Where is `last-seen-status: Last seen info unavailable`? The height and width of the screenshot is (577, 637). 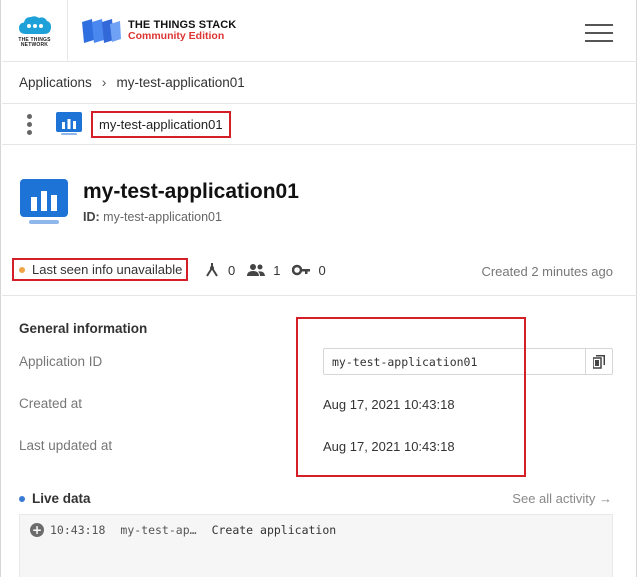
last-seen-status: Last seen info unavailable is located at coordinates (100, 269).